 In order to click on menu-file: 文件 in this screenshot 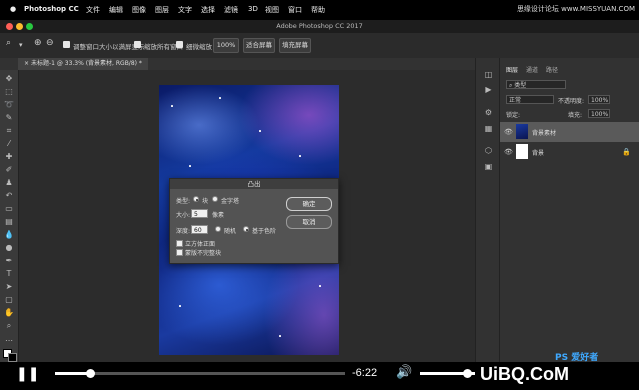, I will do `click(93, 10)`.